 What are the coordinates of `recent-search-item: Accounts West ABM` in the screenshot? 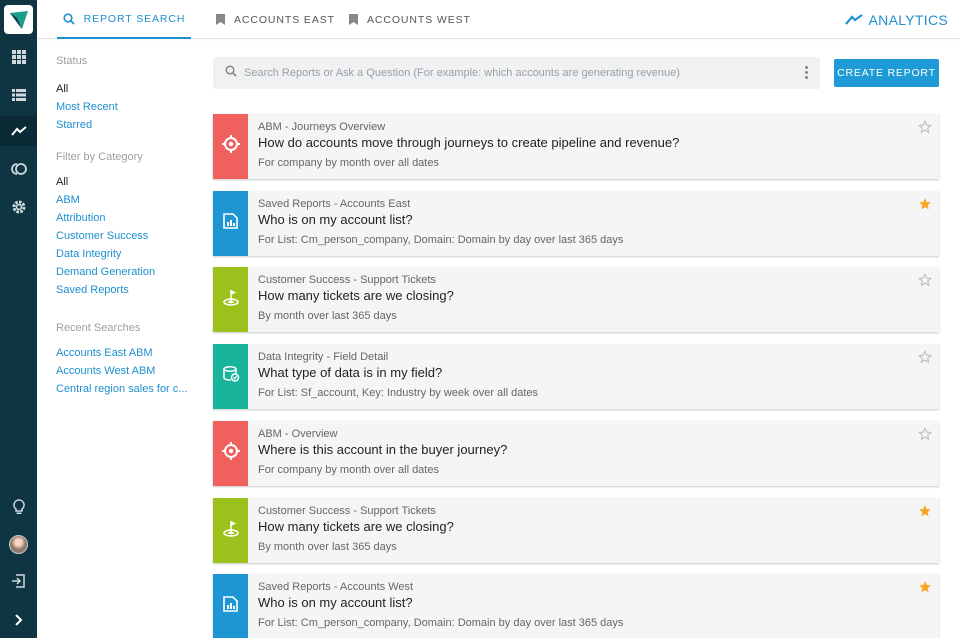 It's located at (126, 371).